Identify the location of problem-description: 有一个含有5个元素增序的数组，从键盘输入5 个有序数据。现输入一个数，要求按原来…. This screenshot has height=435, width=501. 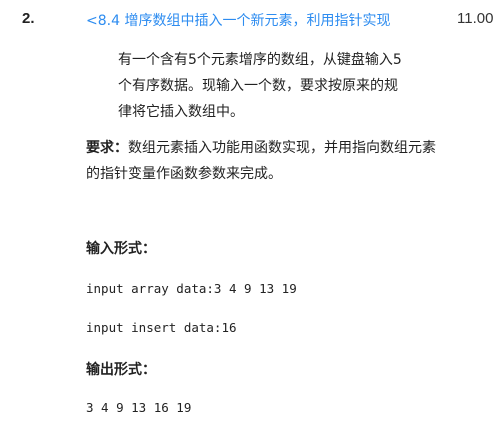
(278, 86).